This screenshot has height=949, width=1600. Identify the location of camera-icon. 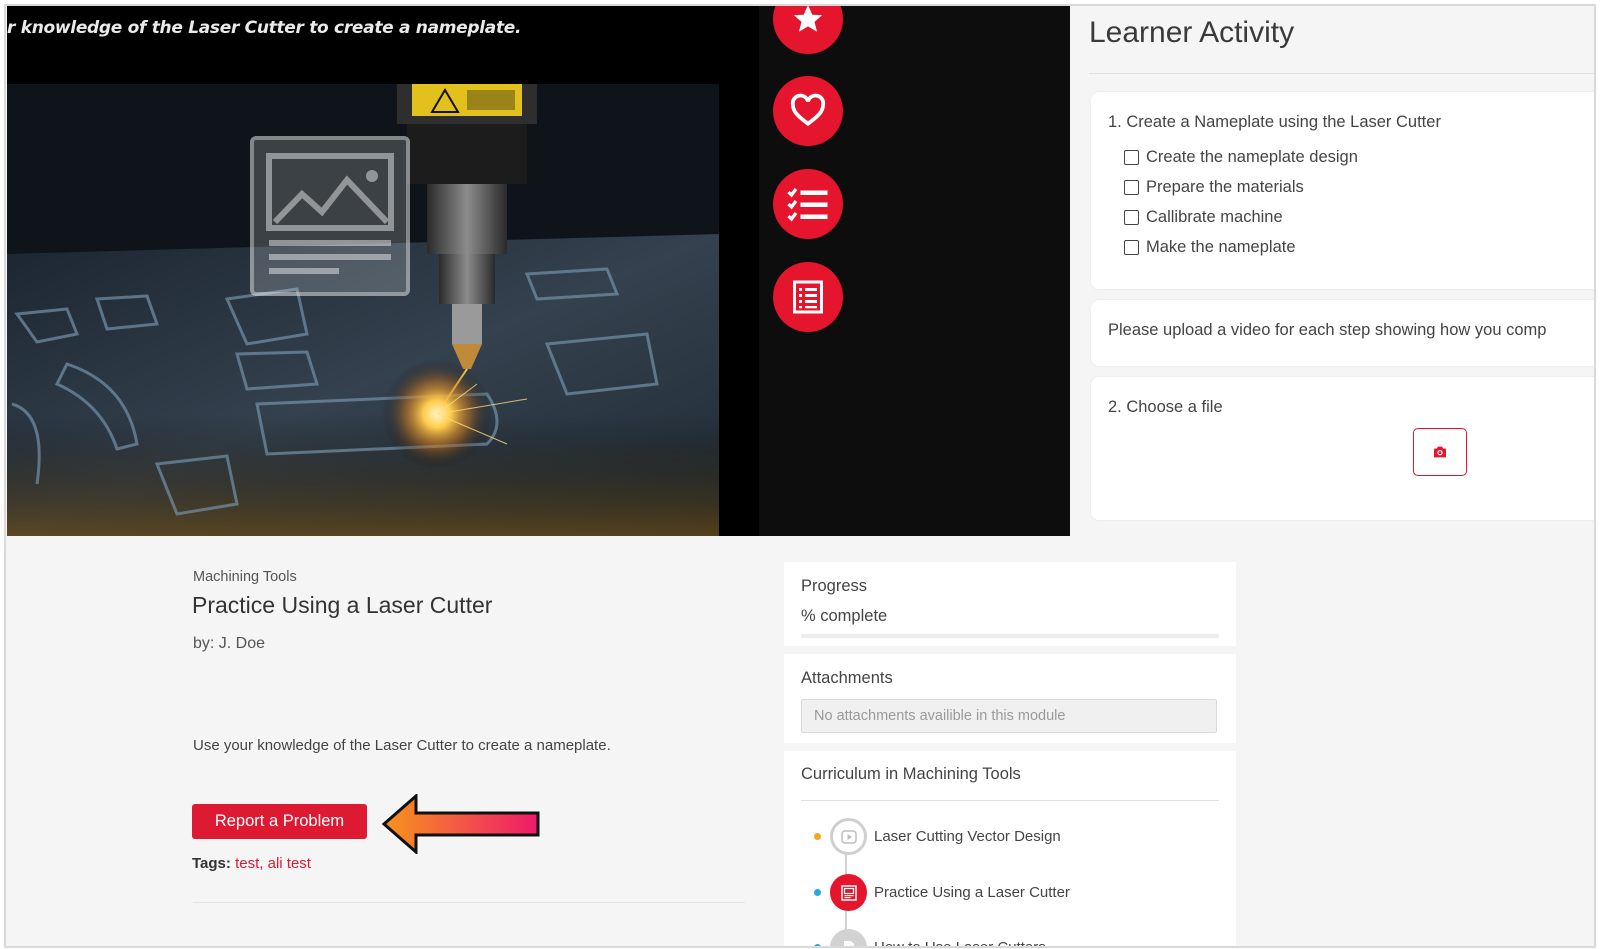
(1440, 452).